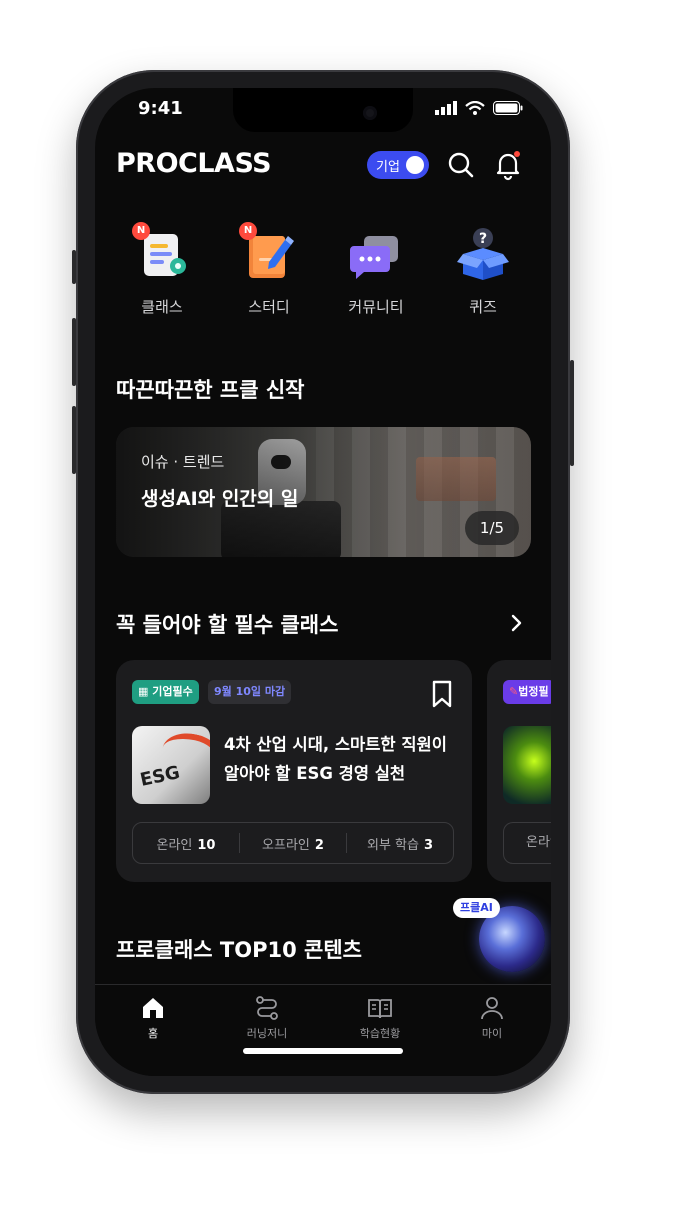  What do you see at coordinates (160, 776) in the screenshot?
I see `thumbnail-text: ESG` at bounding box center [160, 776].